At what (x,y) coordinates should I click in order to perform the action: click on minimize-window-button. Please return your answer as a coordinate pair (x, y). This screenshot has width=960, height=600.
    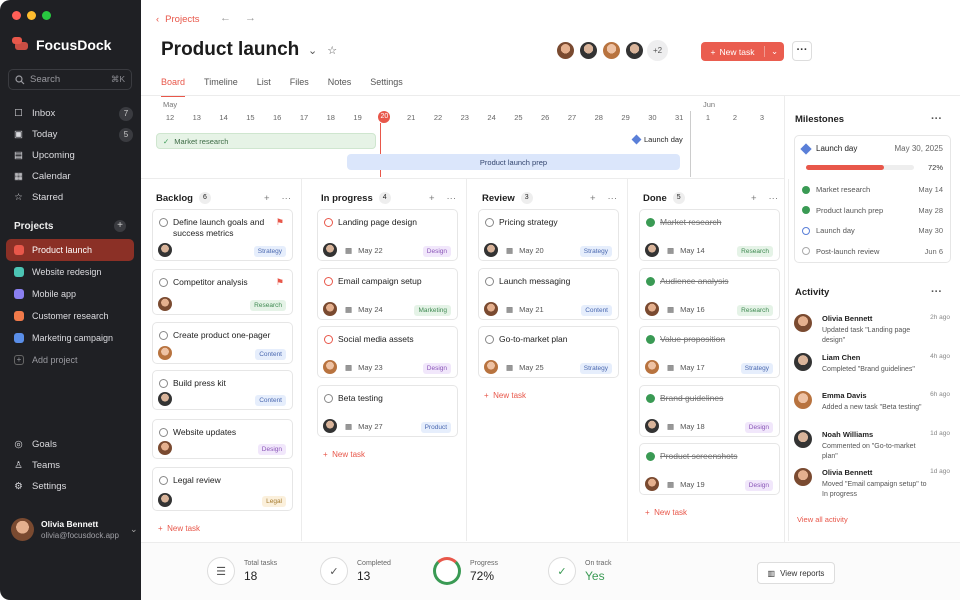
    Looking at the image, I should click on (31, 15).